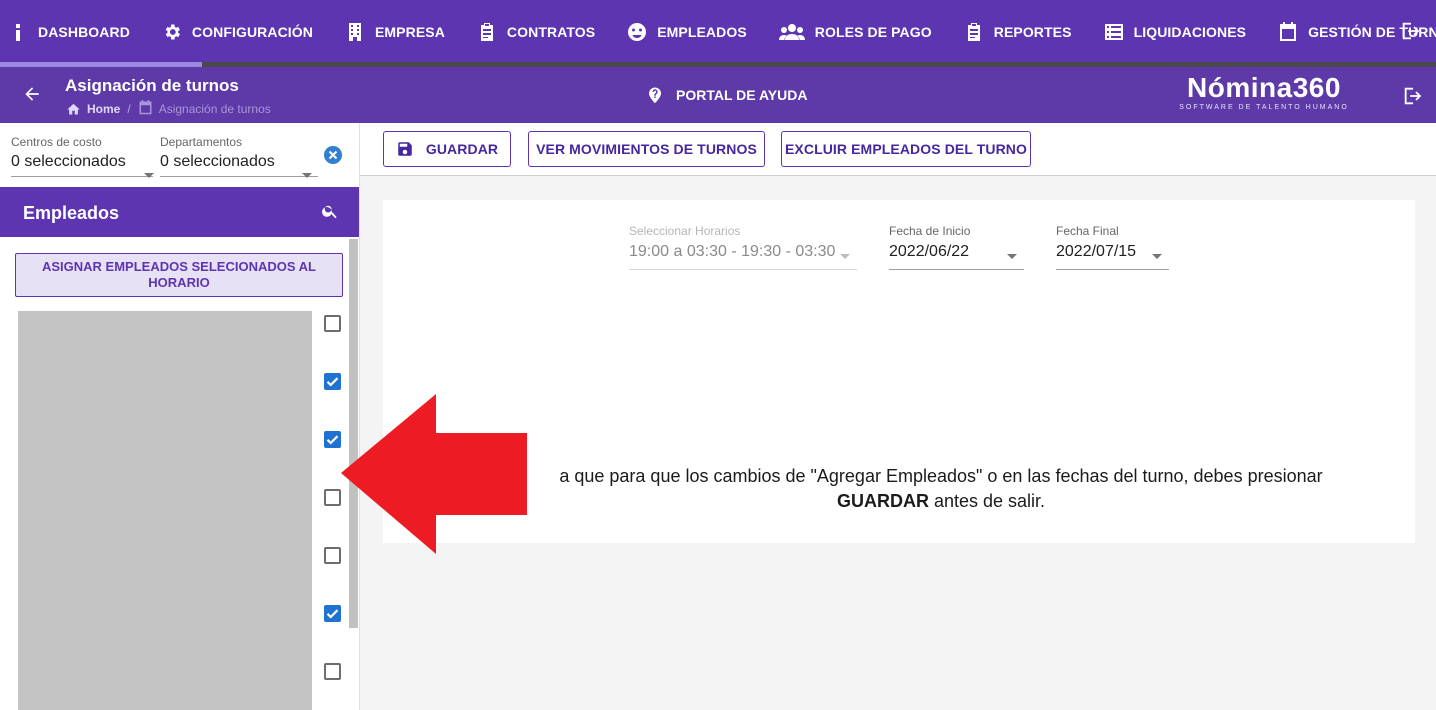  I want to click on cost-center-label: Centros de costo, so click(56, 142).